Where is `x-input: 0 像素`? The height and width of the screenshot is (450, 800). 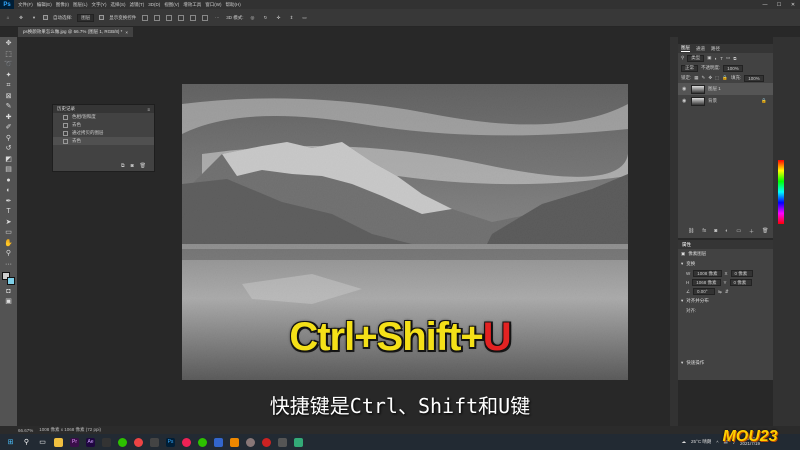 x-input: 0 像素 is located at coordinates (741, 273).